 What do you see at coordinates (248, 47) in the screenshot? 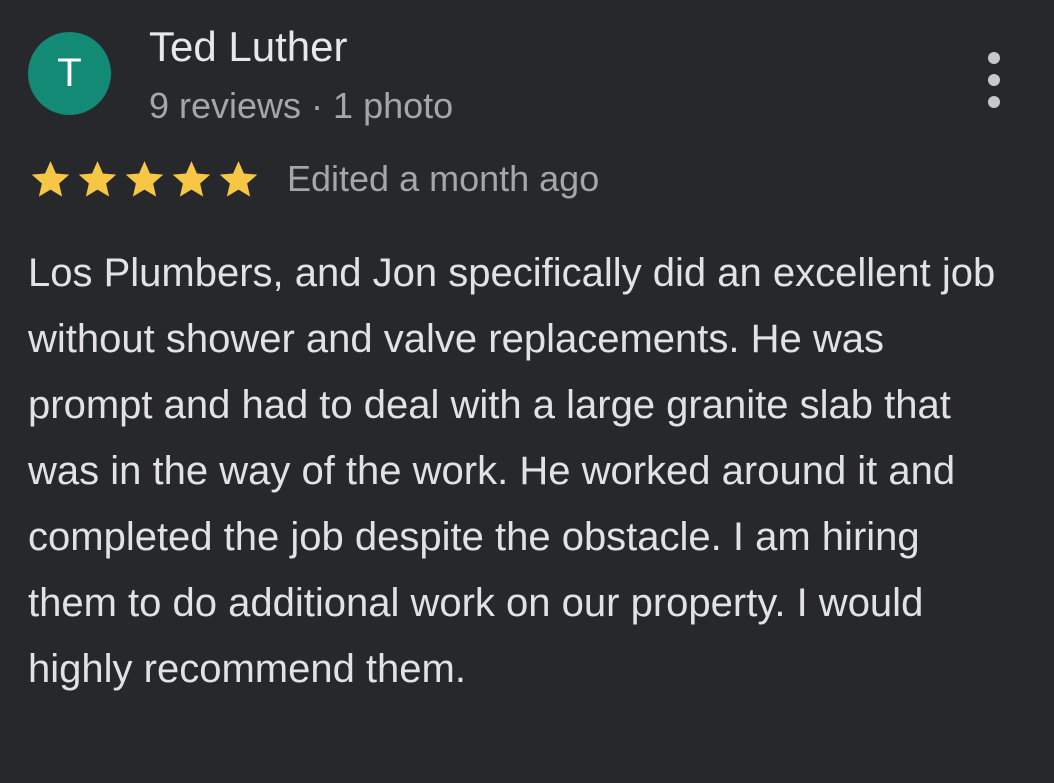
I see `author-name: Ted Luther` at bounding box center [248, 47].